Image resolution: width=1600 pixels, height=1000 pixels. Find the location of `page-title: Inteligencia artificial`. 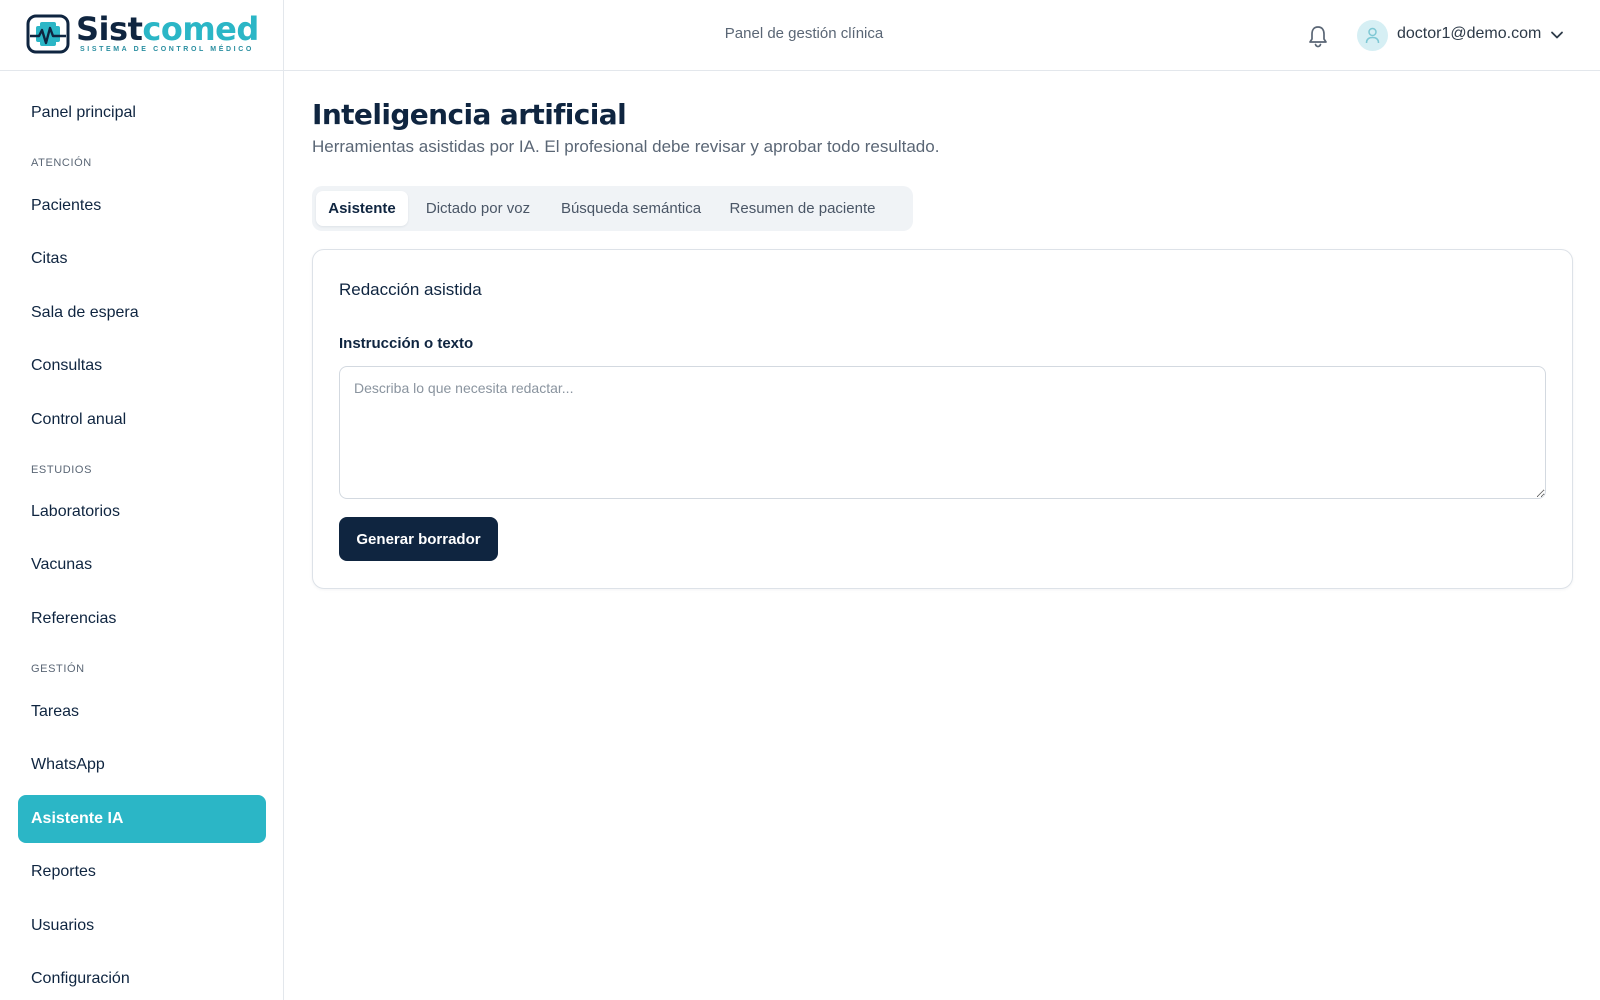

page-title: Inteligencia artificial is located at coordinates (469, 114).